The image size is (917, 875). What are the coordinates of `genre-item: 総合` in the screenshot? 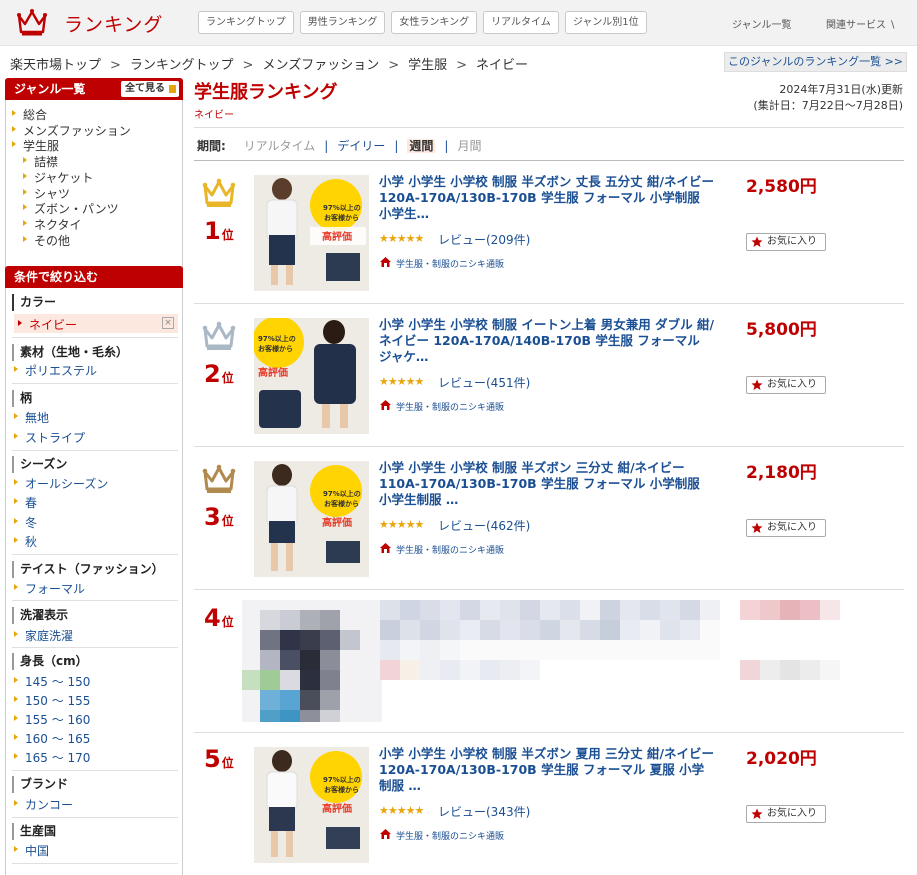 It's located at (29, 114).